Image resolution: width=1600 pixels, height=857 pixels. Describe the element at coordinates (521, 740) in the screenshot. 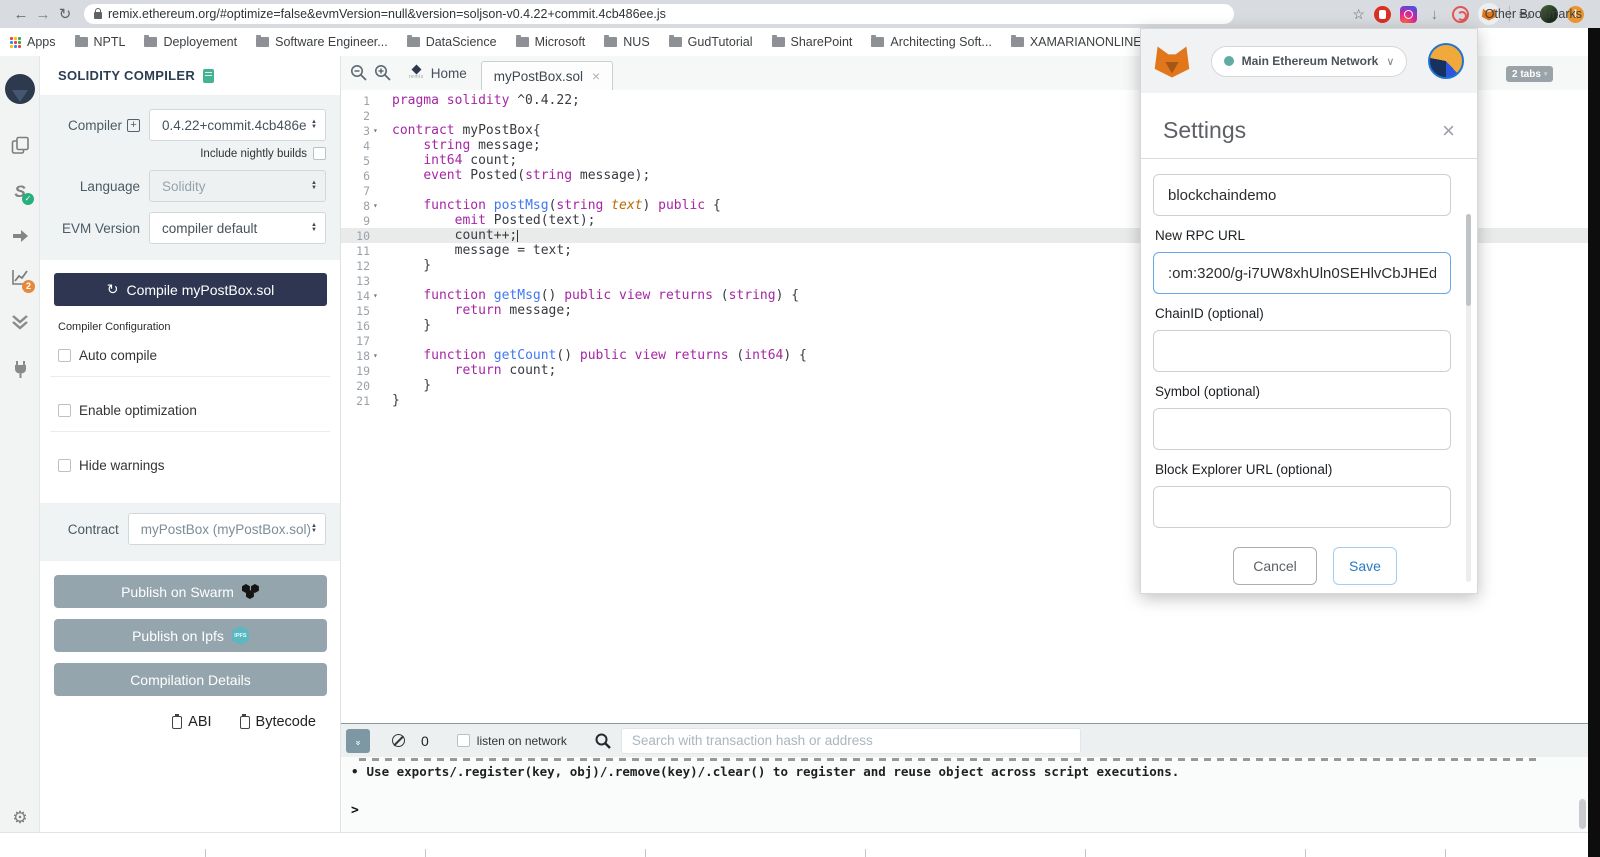

I see `listen-network-label: listen on network` at that location.